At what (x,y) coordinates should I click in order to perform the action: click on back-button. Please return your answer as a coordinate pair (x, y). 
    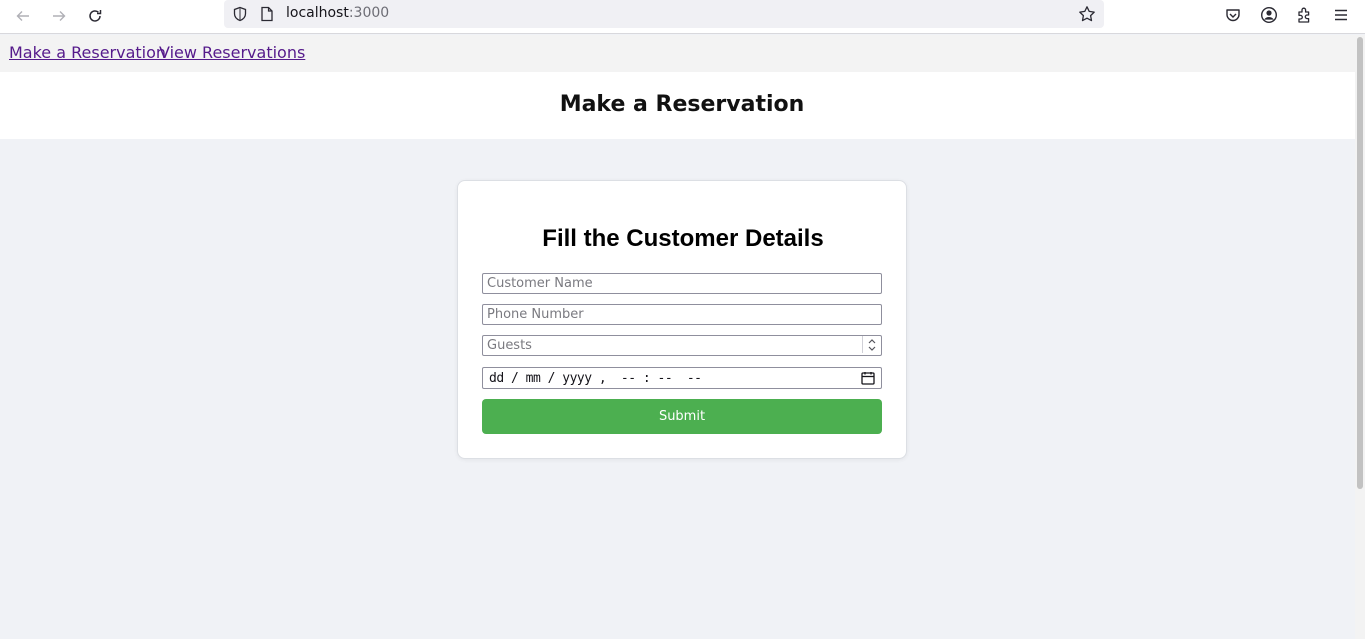
    Looking at the image, I should click on (23, 16).